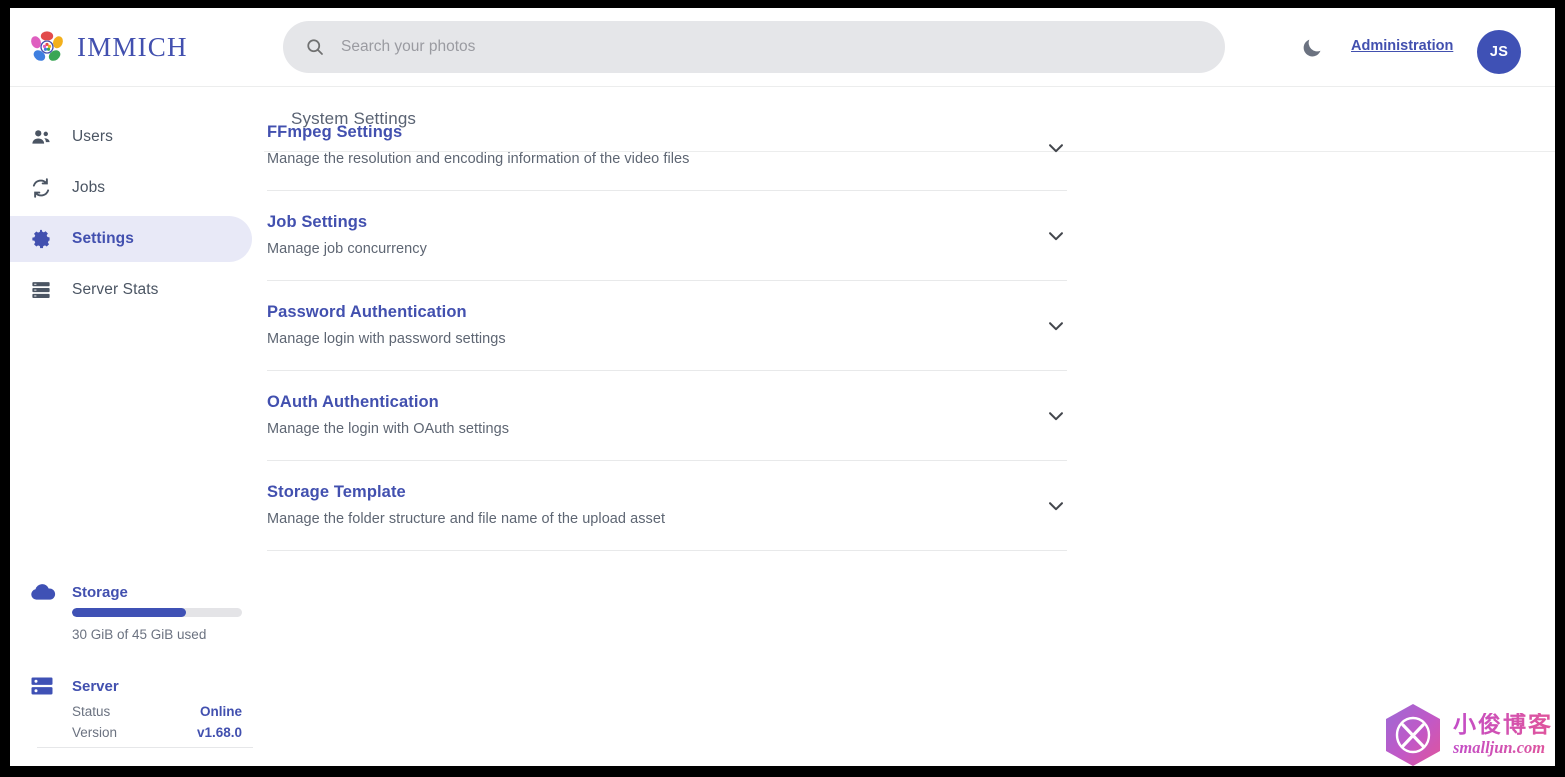 This screenshot has height=777, width=1565. What do you see at coordinates (336, 492) in the screenshot?
I see `settings-item-title: Storage Template` at bounding box center [336, 492].